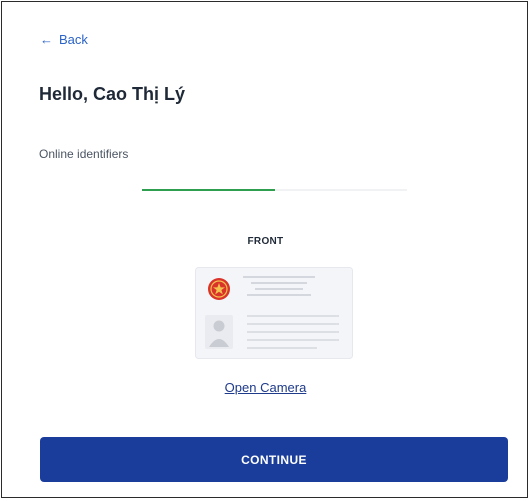 This screenshot has width=531, height=501. Describe the element at coordinates (46, 39) in the screenshot. I see `arrow-left-icon: ←` at that location.